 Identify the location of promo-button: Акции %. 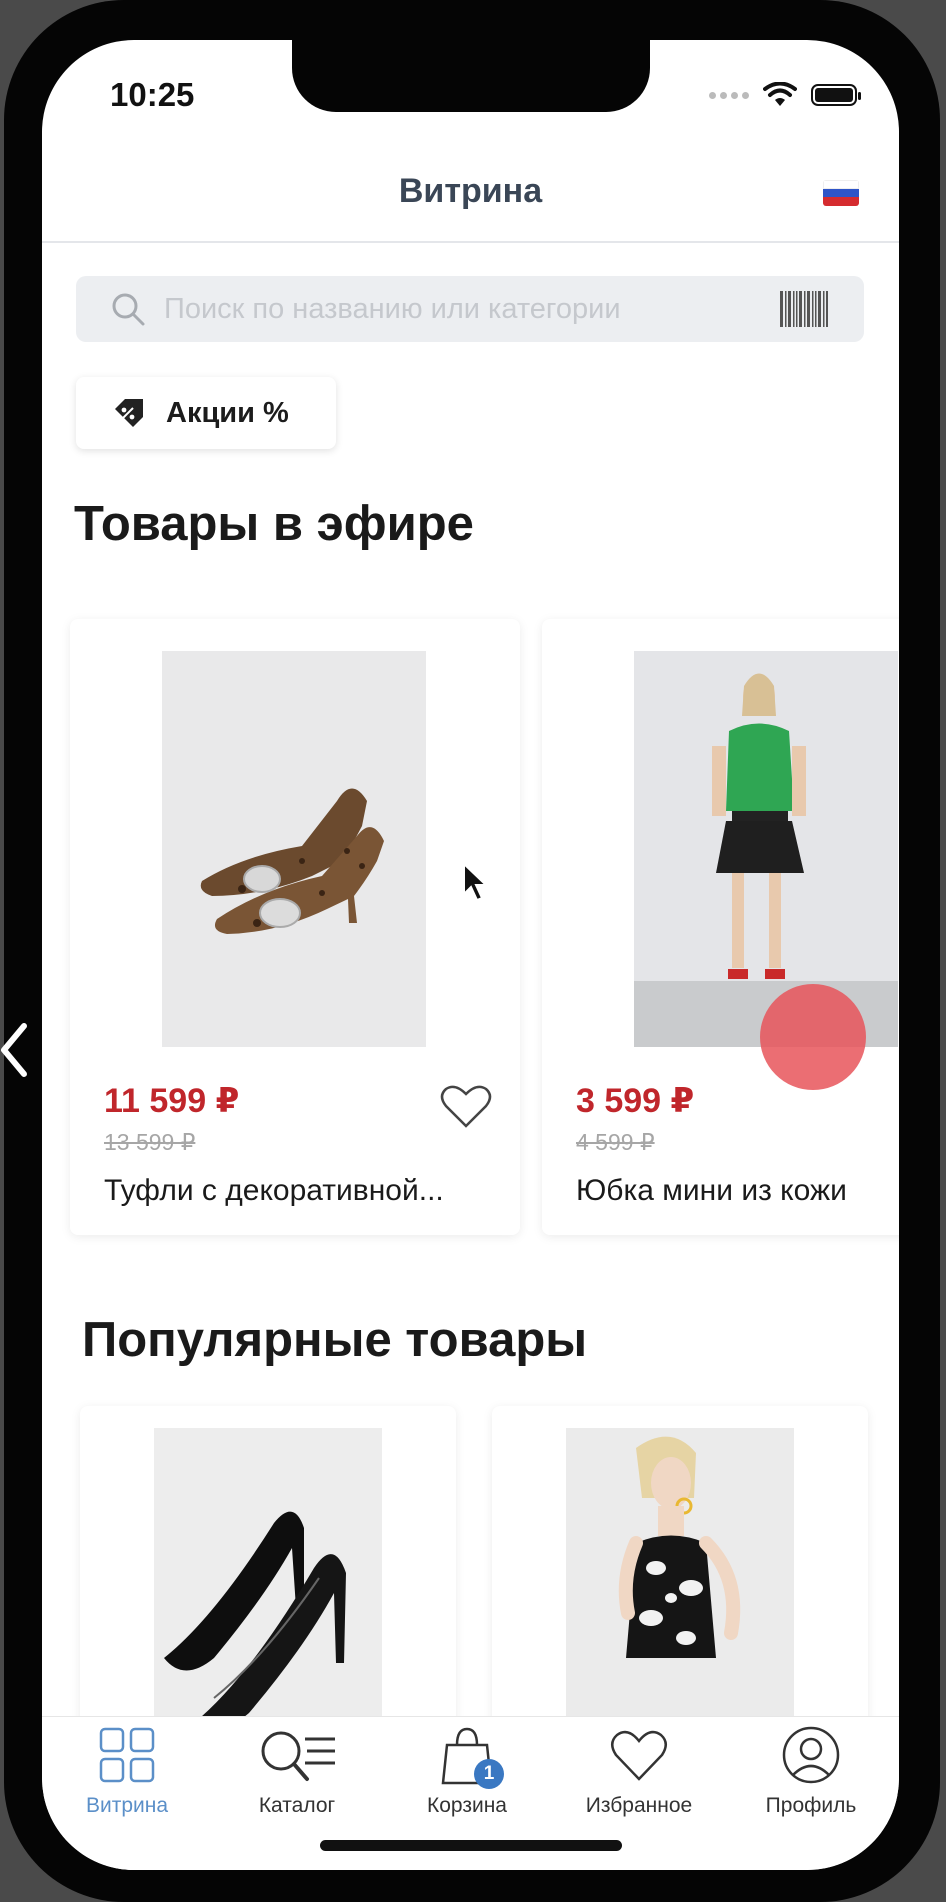
(206, 413).